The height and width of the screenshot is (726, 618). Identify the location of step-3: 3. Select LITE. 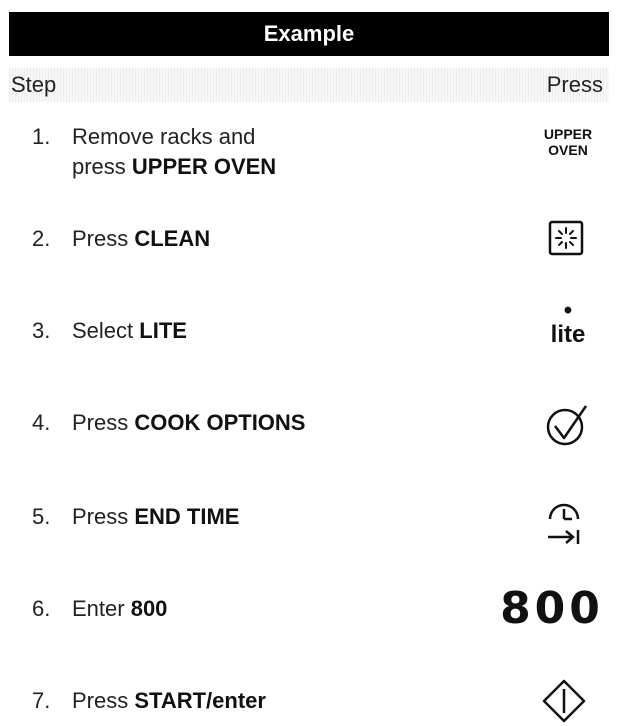
(109, 331).